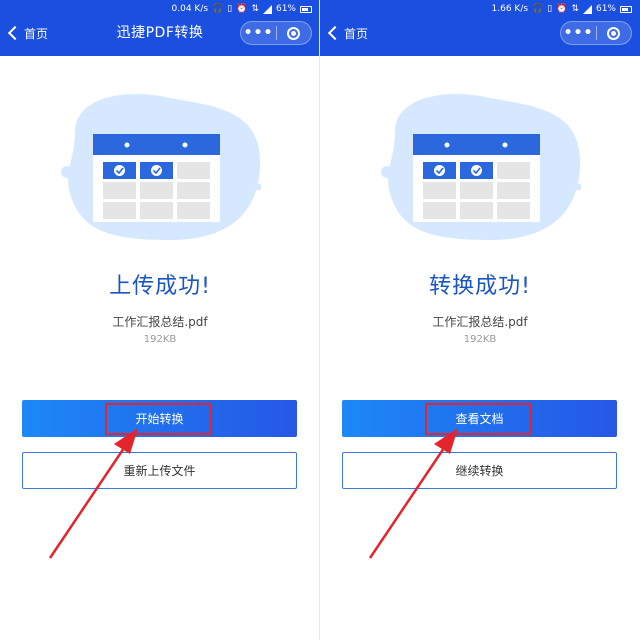  What do you see at coordinates (479, 470) in the screenshot?
I see `continue-convert-button: 继续转换` at bounding box center [479, 470].